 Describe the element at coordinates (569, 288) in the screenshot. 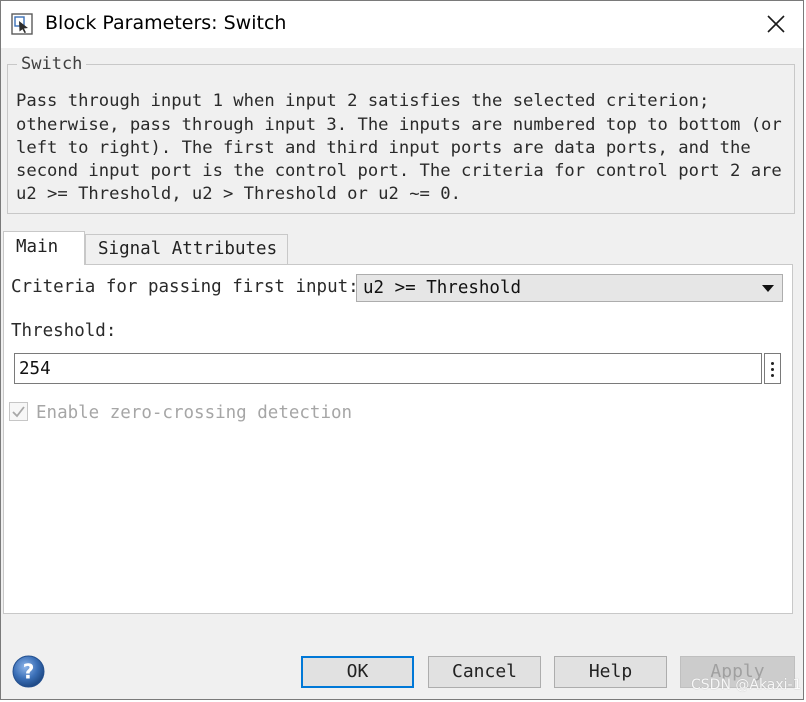

I see `criteria-dropdown: u2 >= Threshold` at that location.